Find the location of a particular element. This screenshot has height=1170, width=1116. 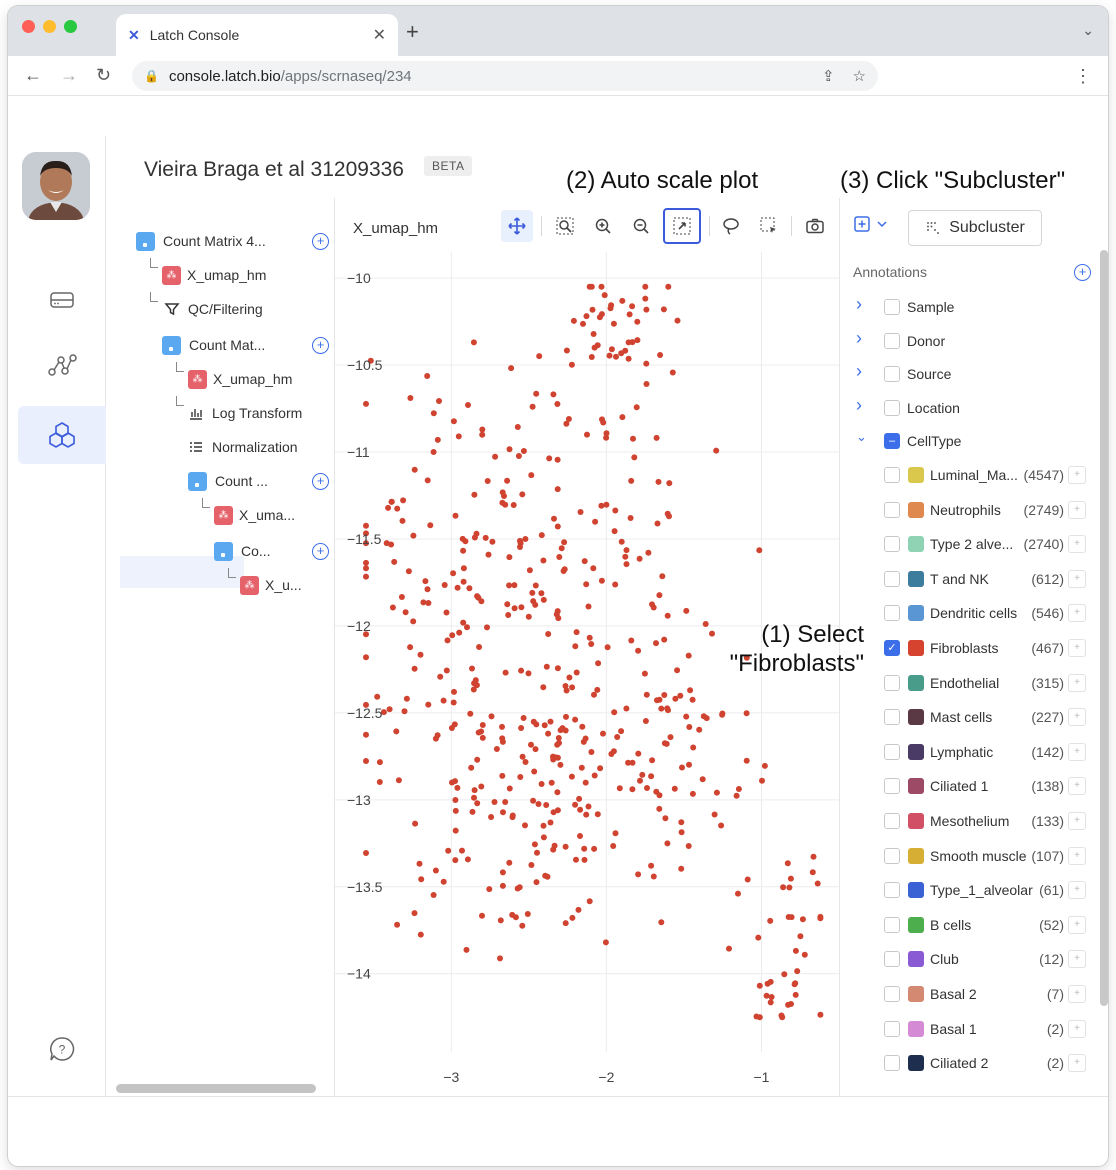

reload-icon: ↻ is located at coordinates (103, 75).